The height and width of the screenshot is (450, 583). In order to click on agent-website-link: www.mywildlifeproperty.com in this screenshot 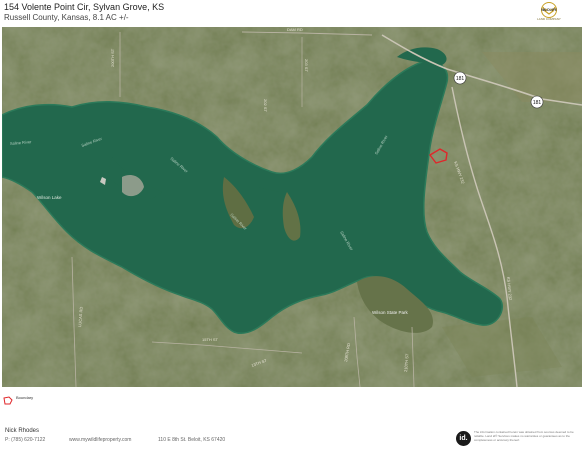, I will do `click(100, 440)`.